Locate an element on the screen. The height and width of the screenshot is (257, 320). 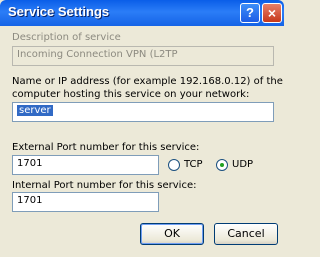
close-button: × is located at coordinates (272, 13).